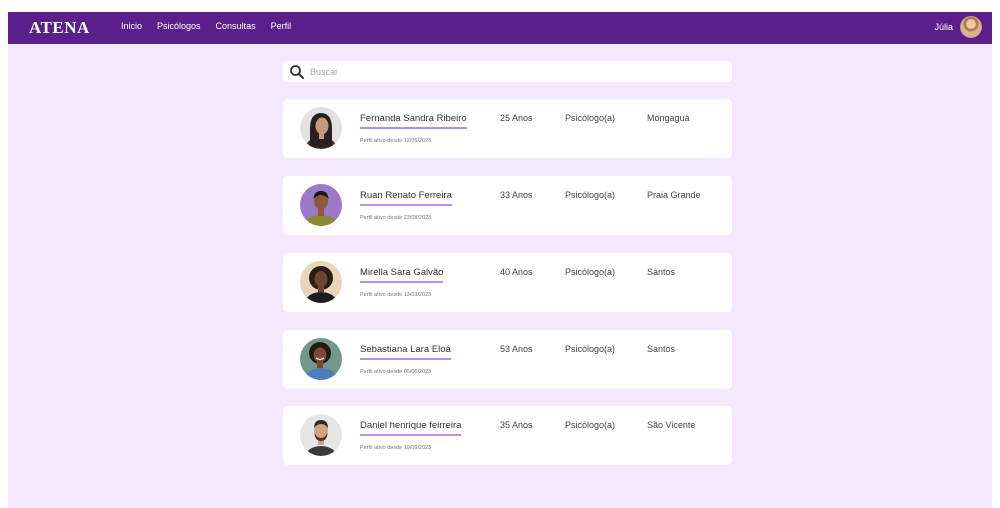  I want to click on psychologist-age: 40 Anos, so click(516, 272).